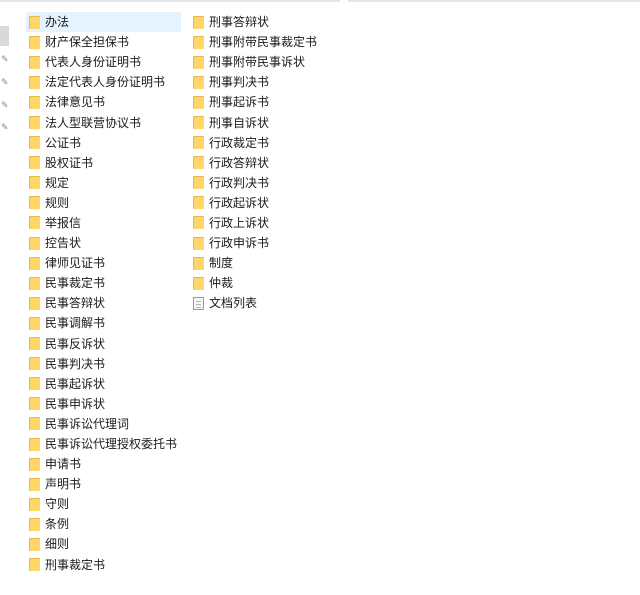  What do you see at coordinates (63, 484) in the screenshot?
I see `file-name-label: 声明书` at bounding box center [63, 484].